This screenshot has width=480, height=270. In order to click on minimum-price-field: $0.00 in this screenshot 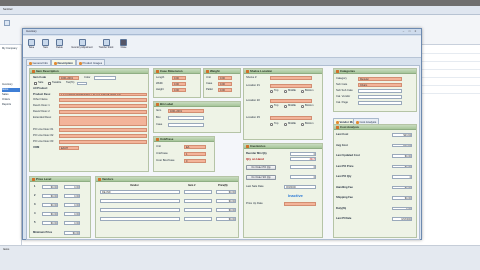, I will do `click(72, 233)`.